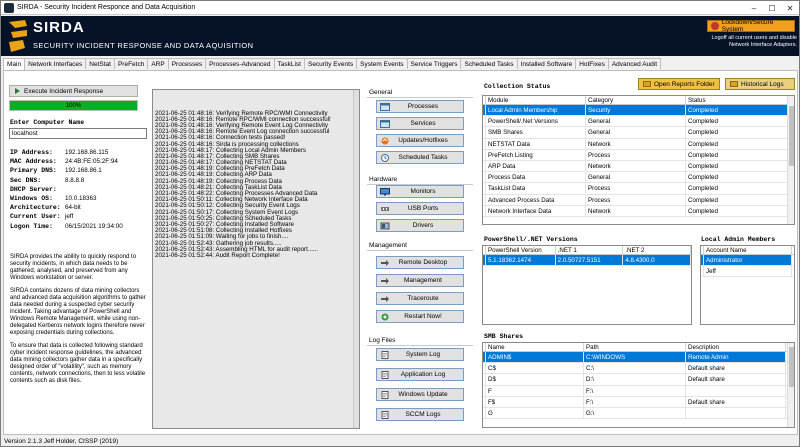 The height and width of the screenshot is (447, 800). What do you see at coordinates (592, 63) in the screenshot?
I see `tab-hotfixes: HotFixes` at bounding box center [592, 63].